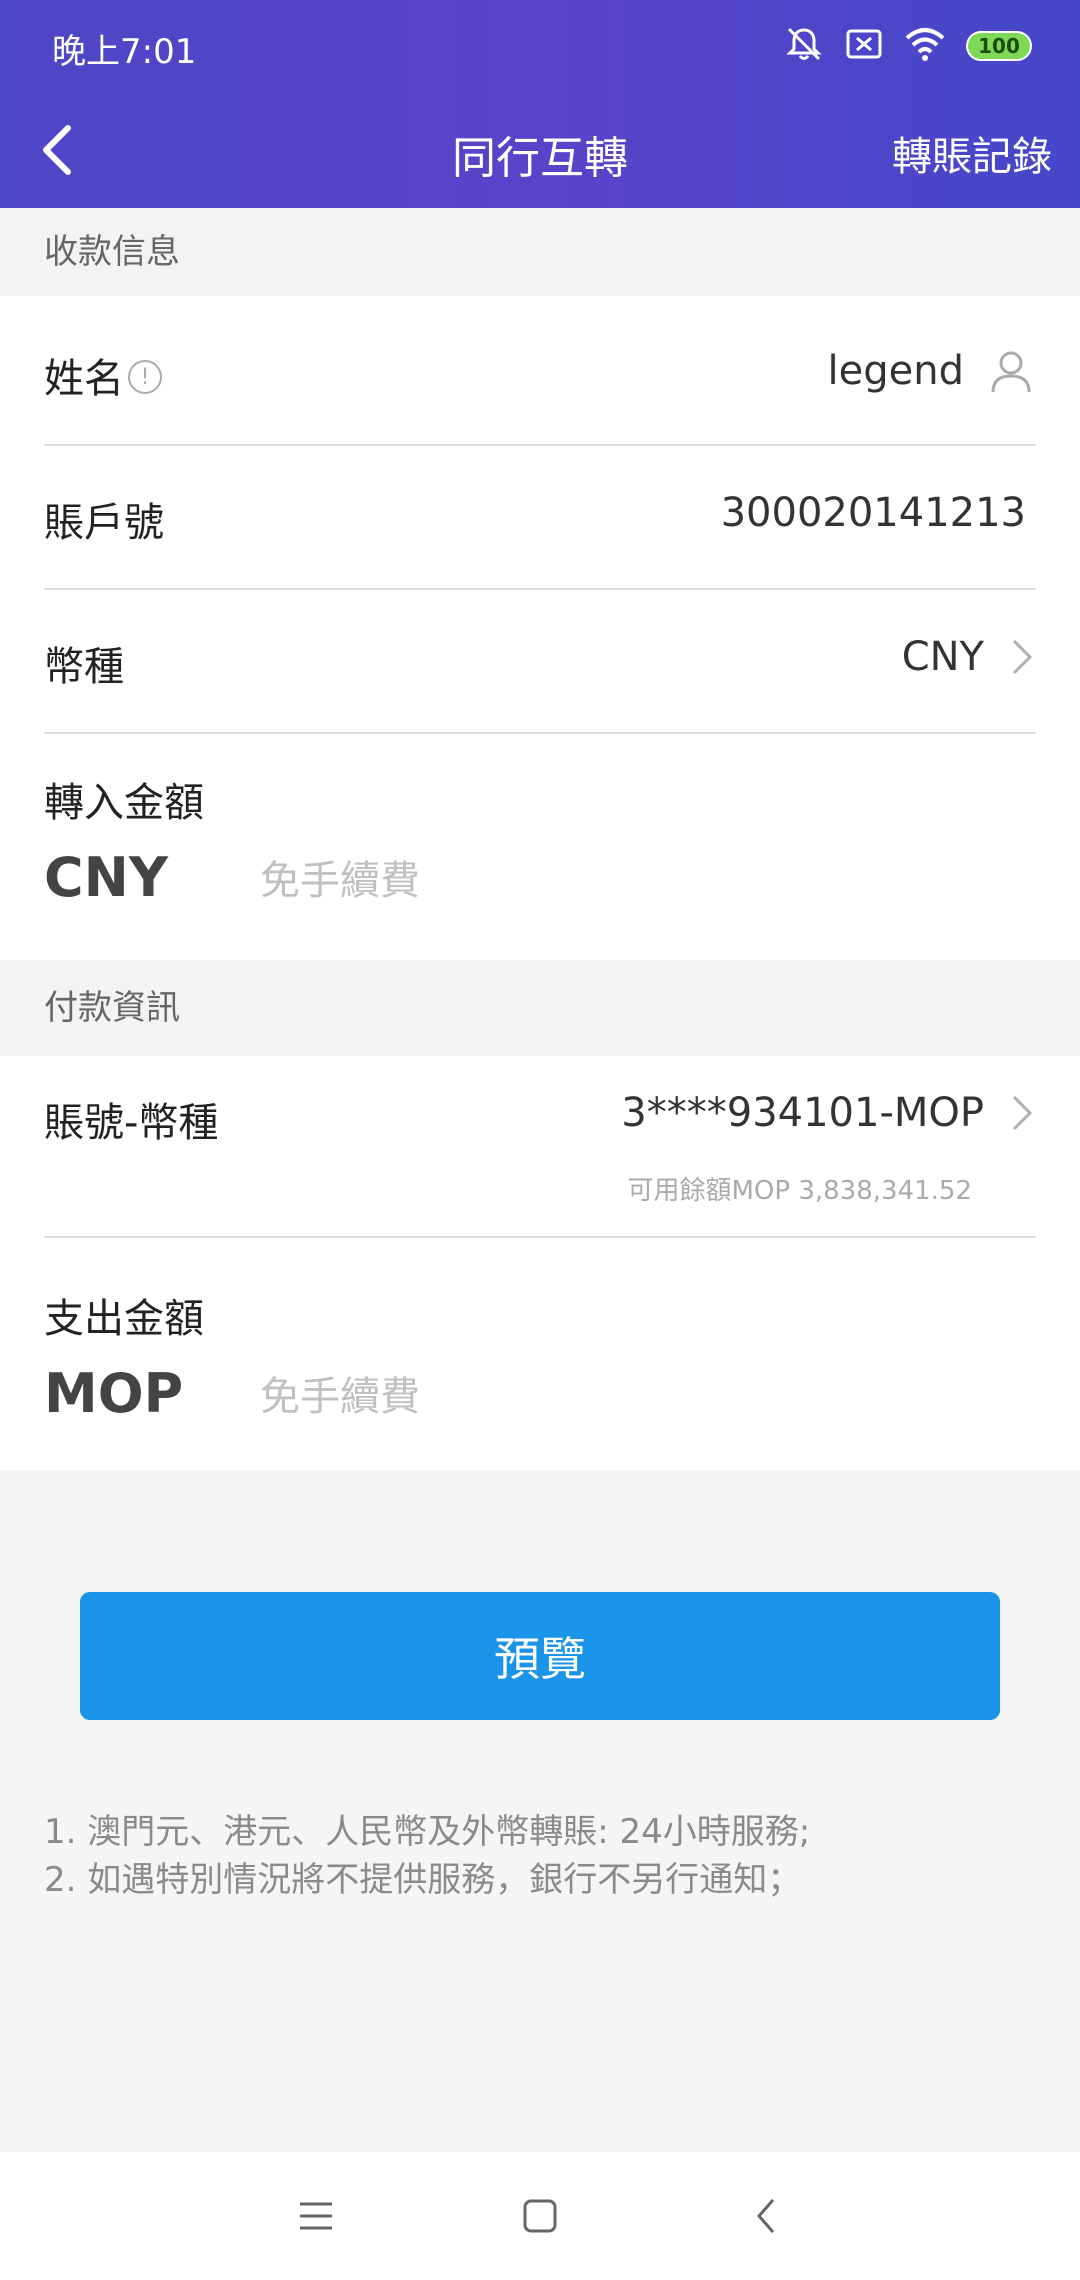 Image resolution: width=1080 pixels, height=2280 pixels. I want to click on account-currency-value-wrap: 3****934101-MOP, so click(828, 1113).